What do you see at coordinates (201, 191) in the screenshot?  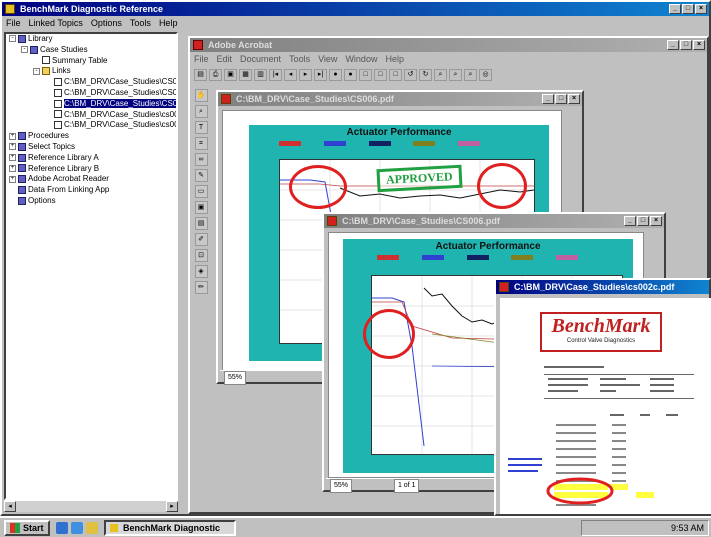 I see `article-tool-icon: ▭` at bounding box center [201, 191].